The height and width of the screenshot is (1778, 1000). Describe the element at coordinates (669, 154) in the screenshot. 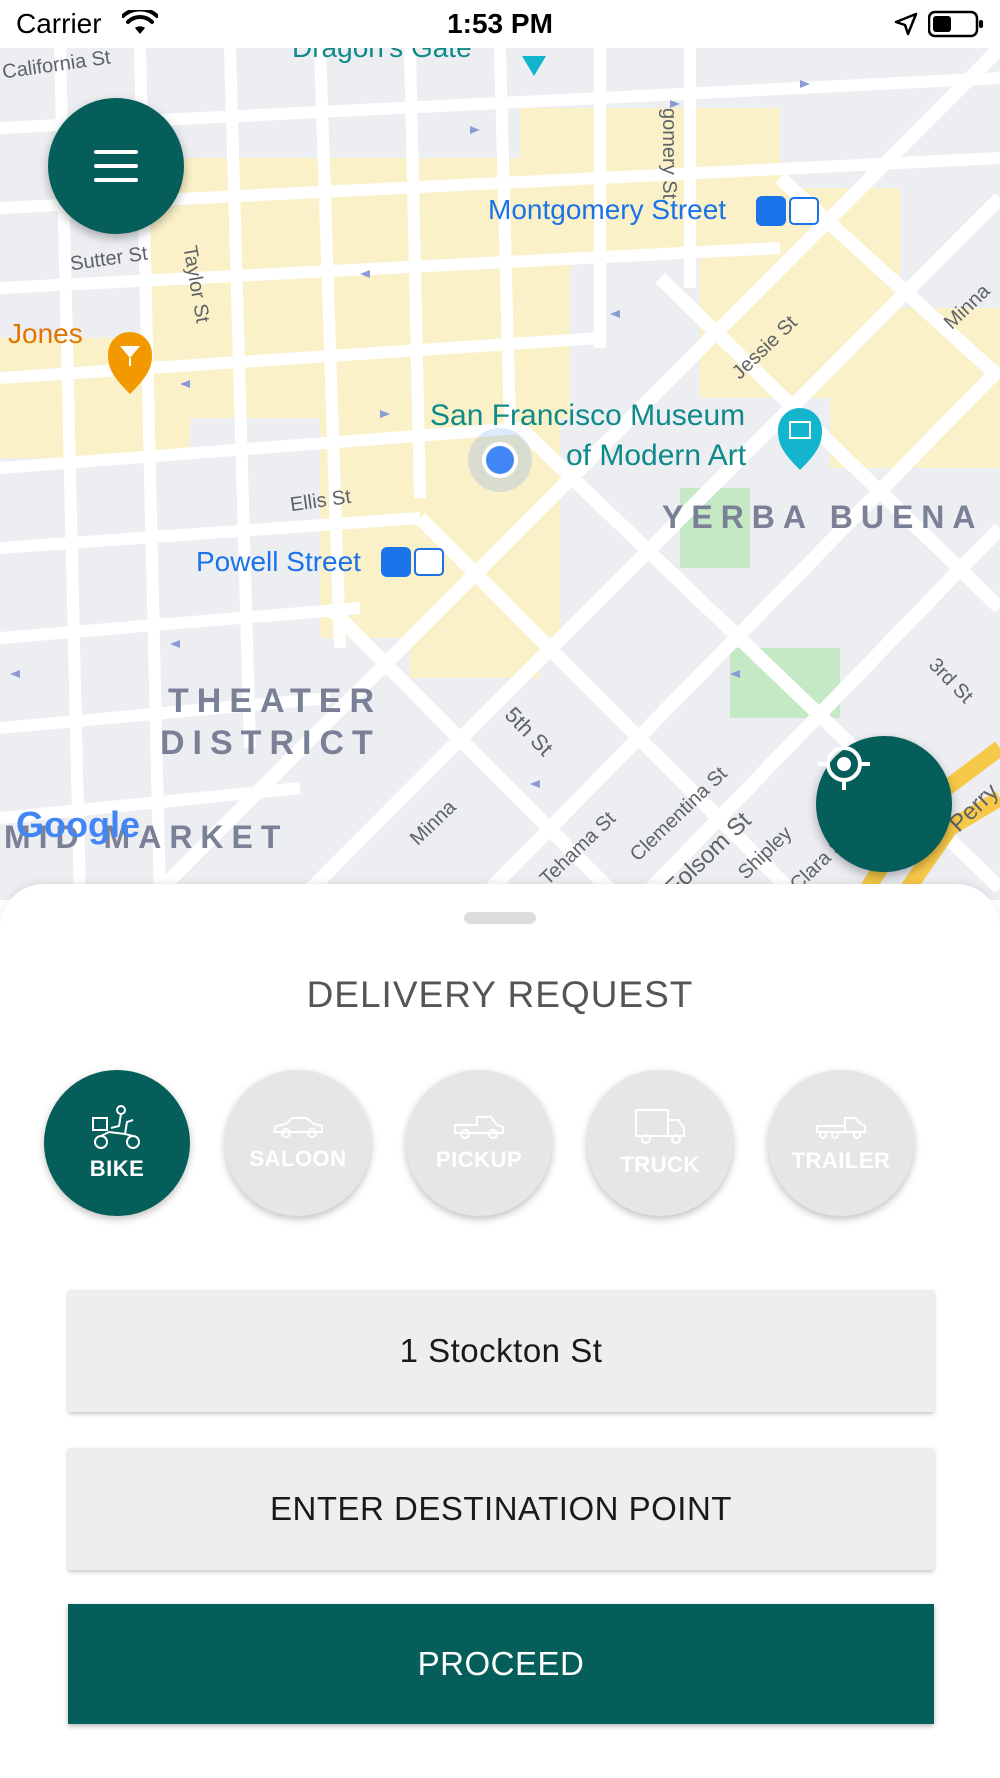

I see `map-label-montgomery-st: gomery St` at that location.